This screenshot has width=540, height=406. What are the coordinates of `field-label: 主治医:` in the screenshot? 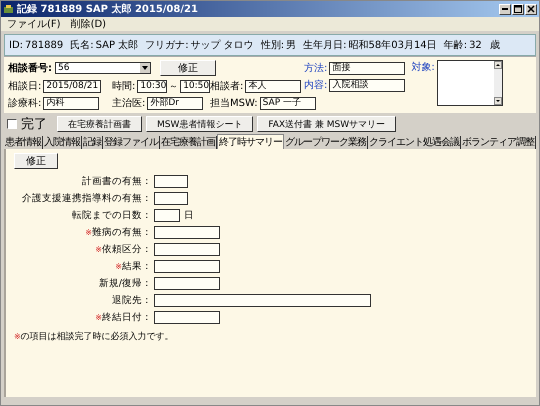 It's located at (129, 103).